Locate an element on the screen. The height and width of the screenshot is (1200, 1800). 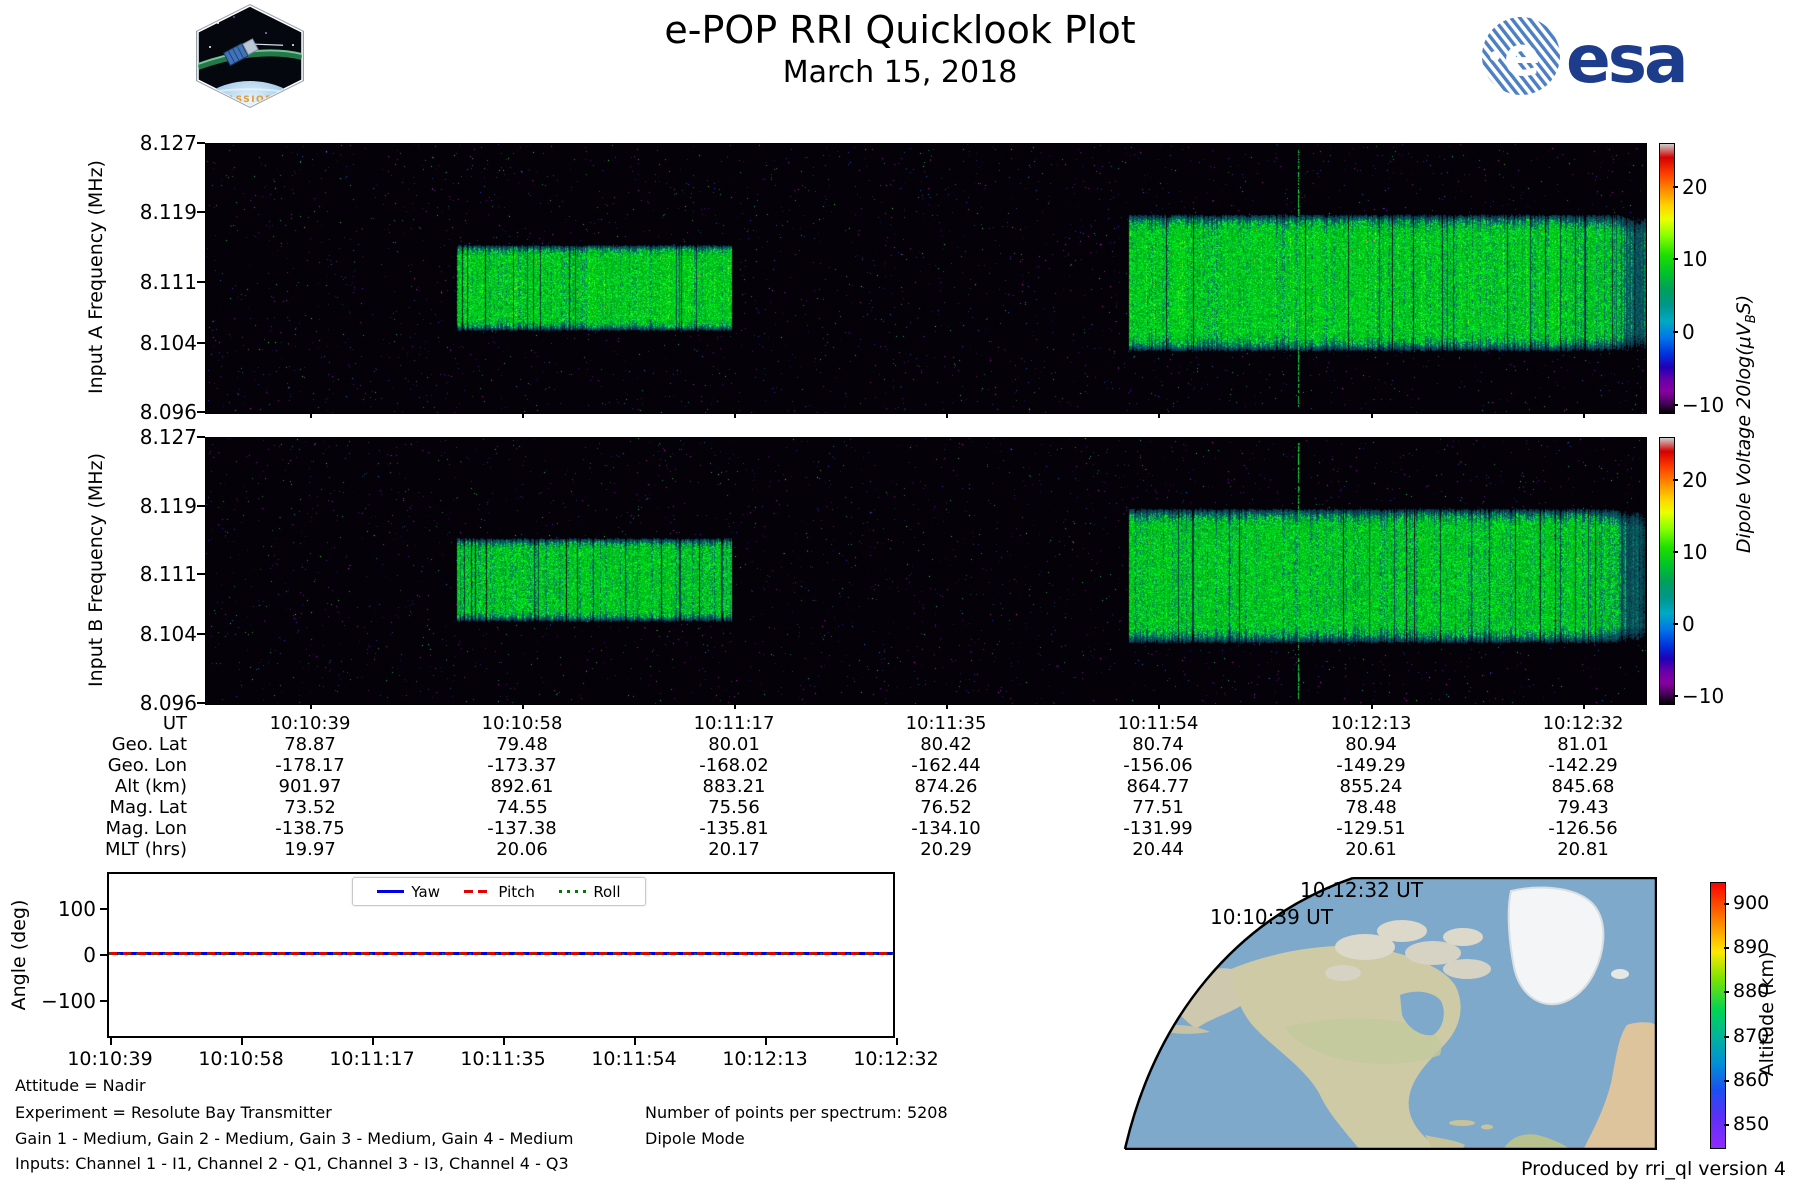
ephemeris-cell: 10:10:58 is located at coordinates (522, 723).